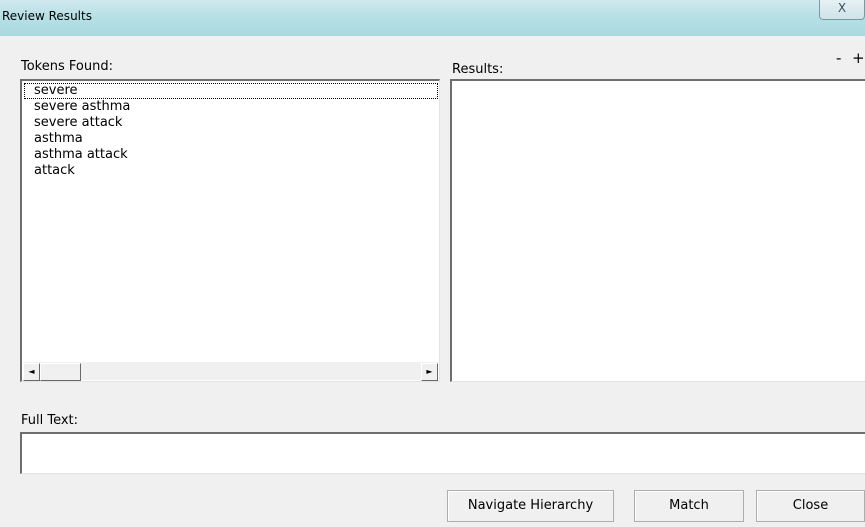 The width and height of the screenshot is (865, 527). What do you see at coordinates (67, 66) in the screenshot?
I see `tokens-found-label: Tokens Found:` at bounding box center [67, 66].